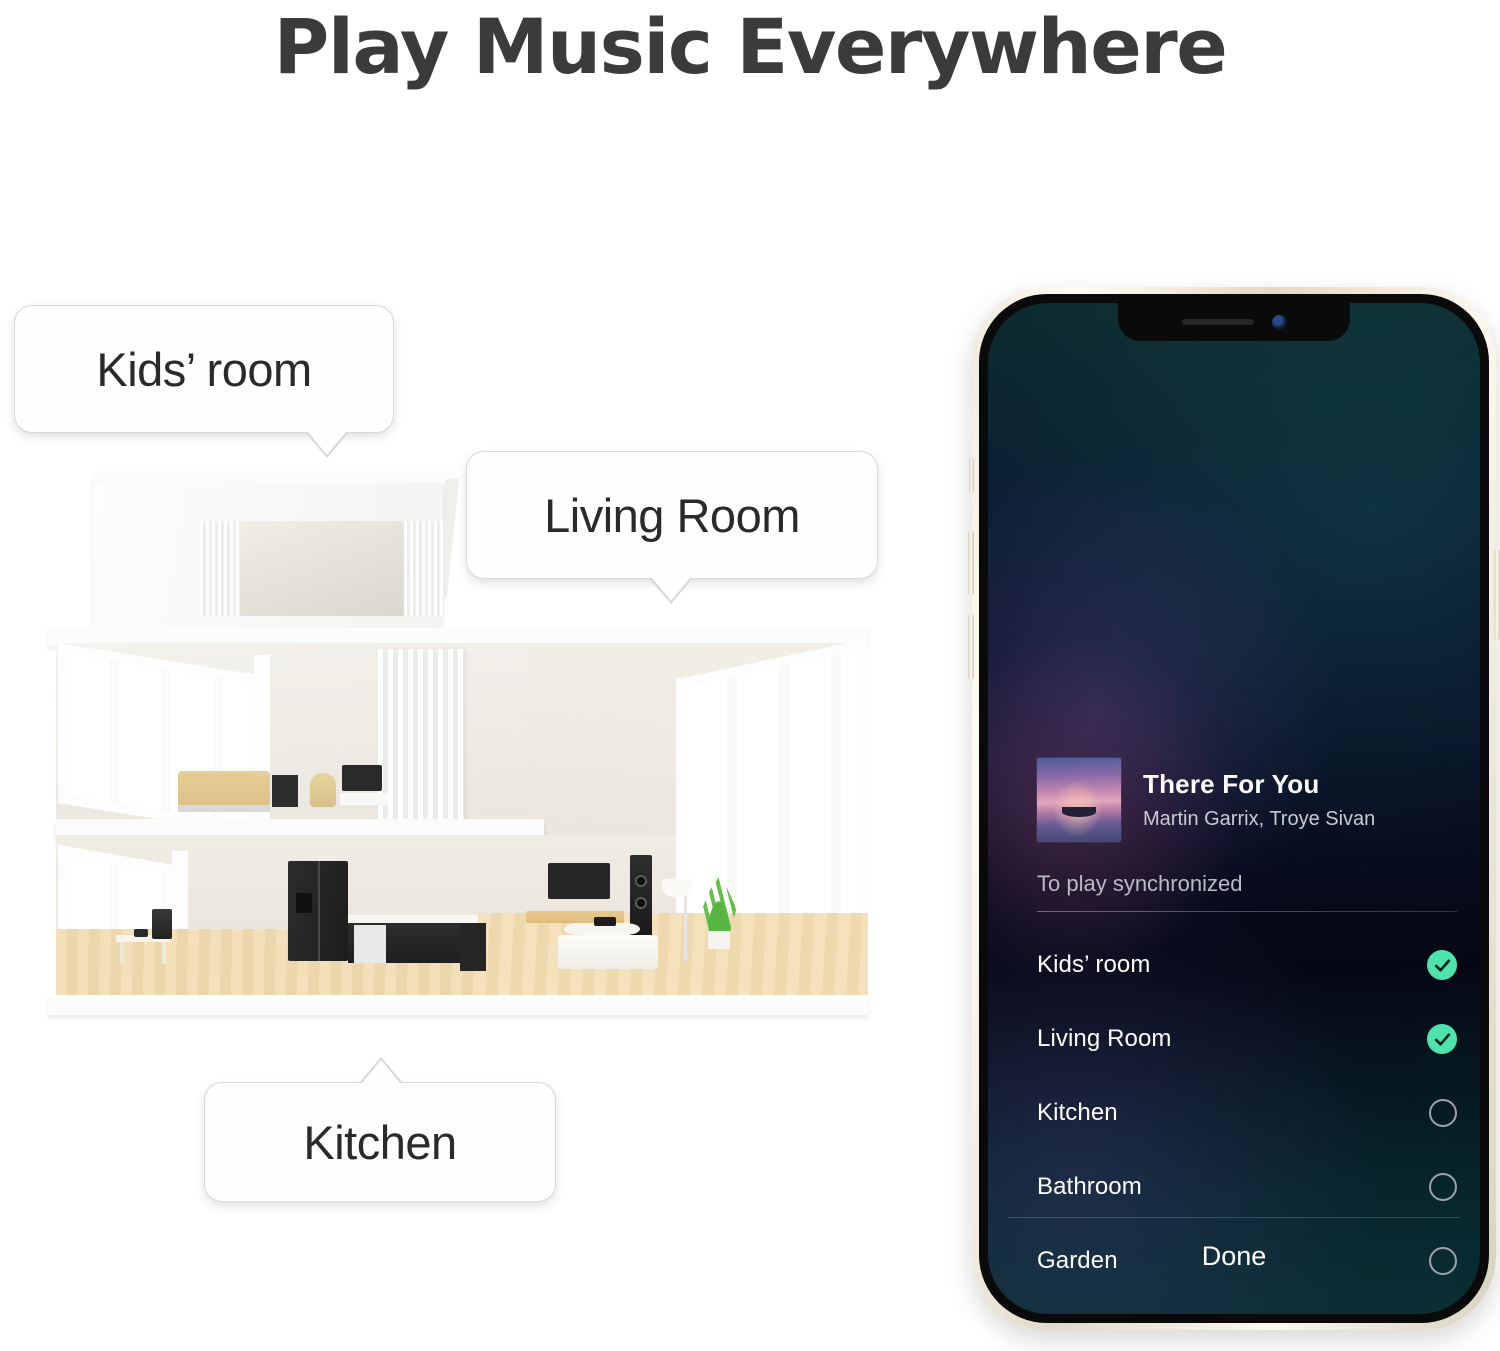 Image resolution: width=1500 pixels, height=1351 pixels. What do you see at coordinates (672, 515) in the screenshot?
I see `bubble-living-room-label: Living Room` at bounding box center [672, 515].